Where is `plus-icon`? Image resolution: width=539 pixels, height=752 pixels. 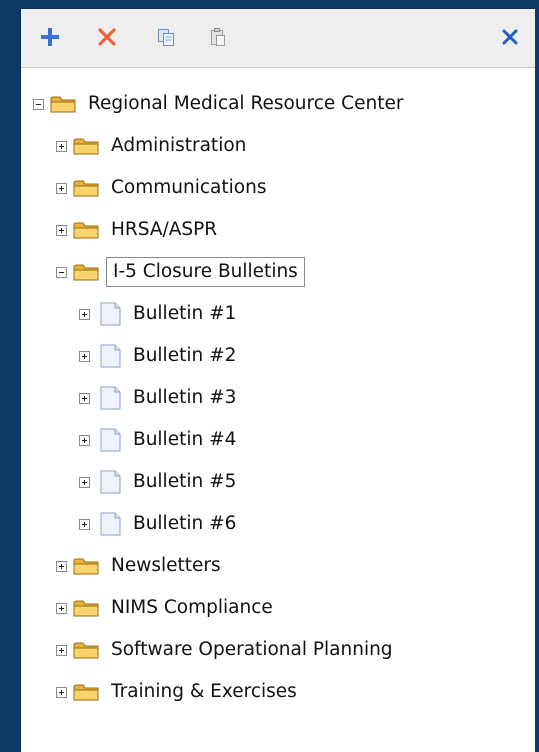
plus-icon is located at coordinates (50, 37).